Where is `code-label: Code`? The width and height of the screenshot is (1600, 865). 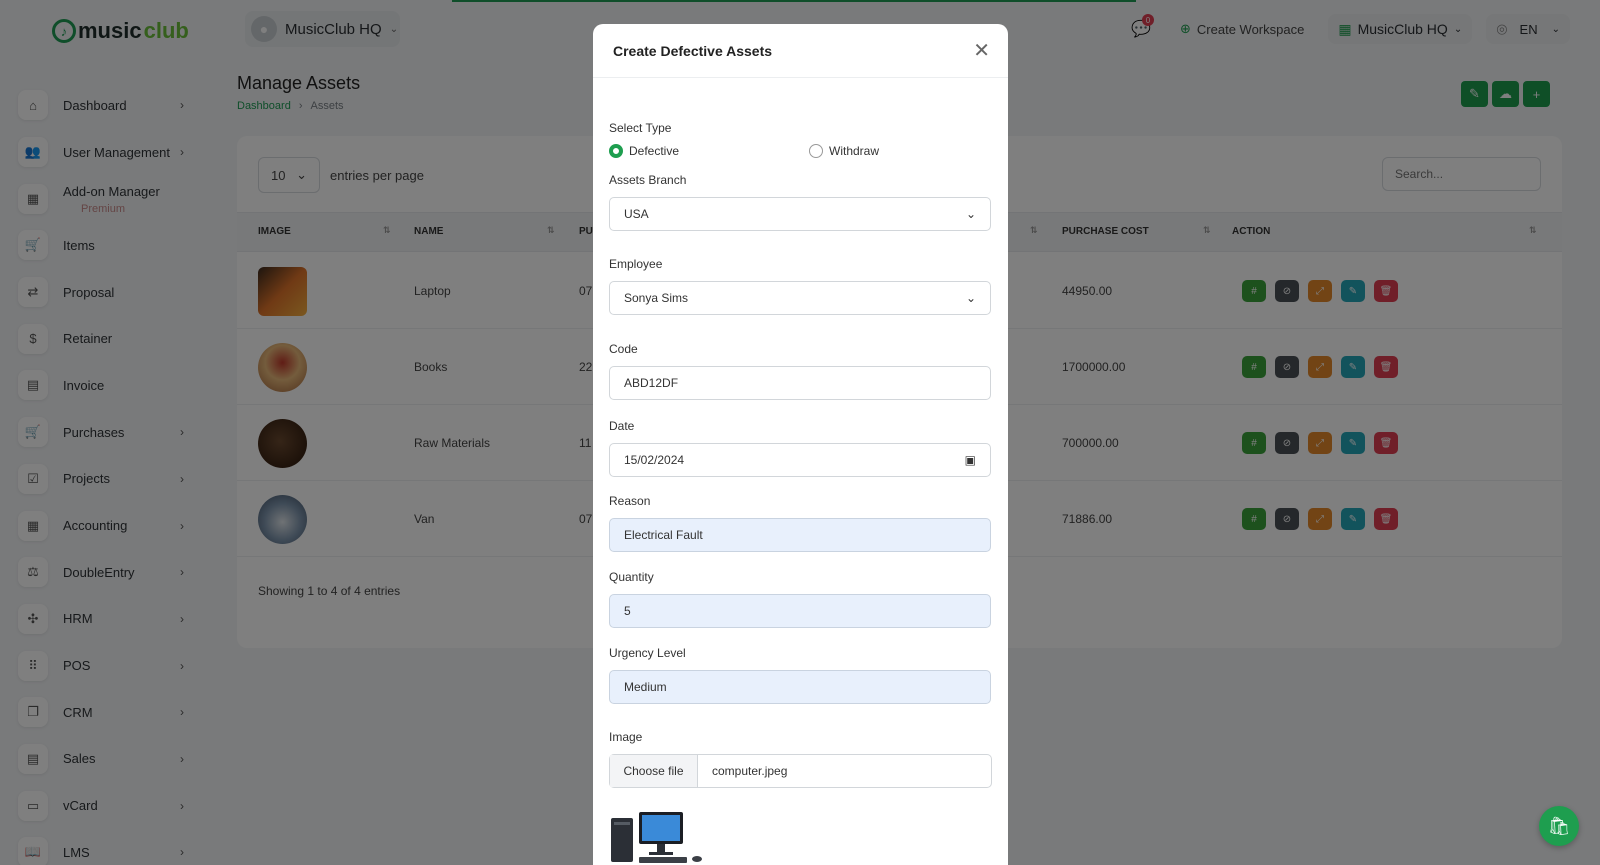 code-label: Code is located at coordinates (623, 349).